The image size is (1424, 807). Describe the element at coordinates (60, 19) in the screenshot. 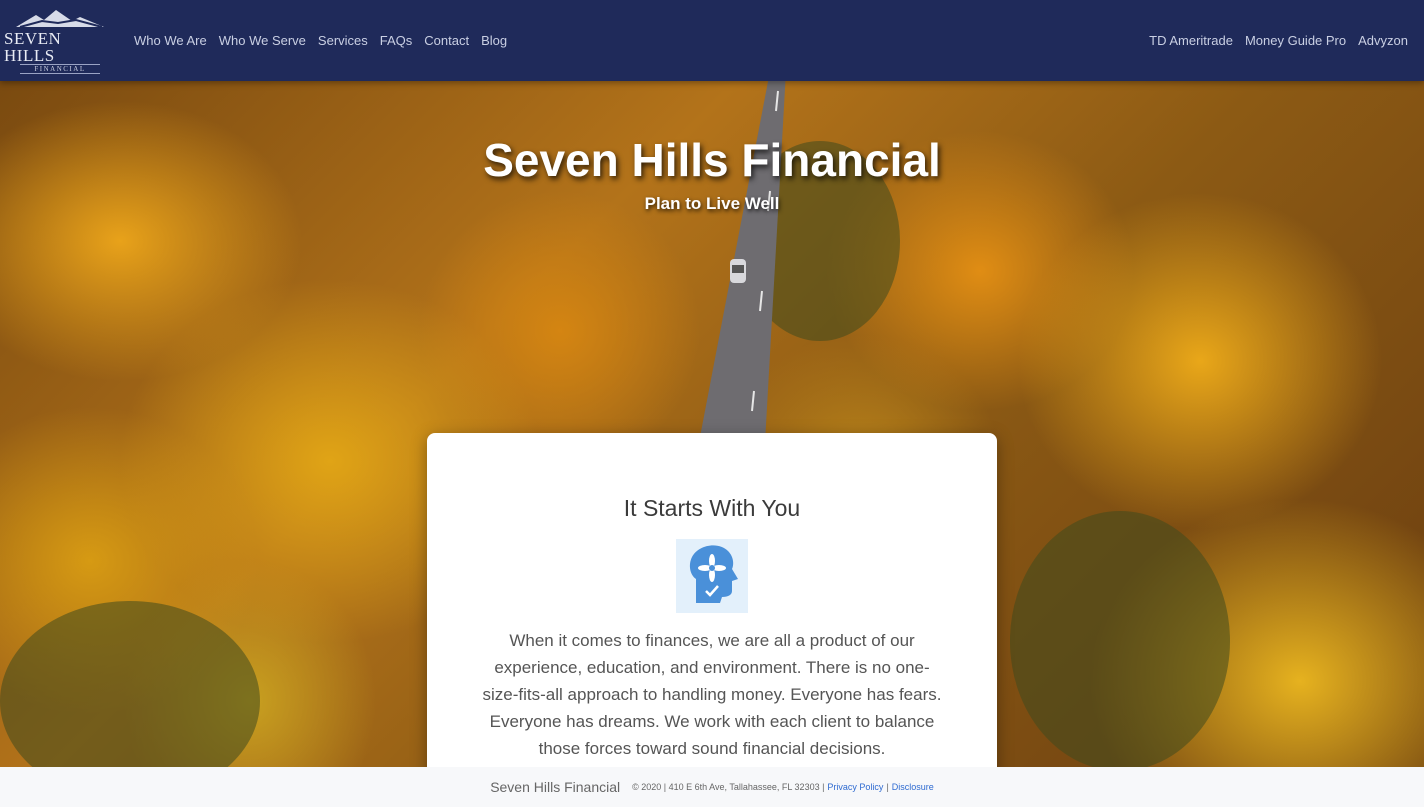

I see `mountains-icon` at that location.